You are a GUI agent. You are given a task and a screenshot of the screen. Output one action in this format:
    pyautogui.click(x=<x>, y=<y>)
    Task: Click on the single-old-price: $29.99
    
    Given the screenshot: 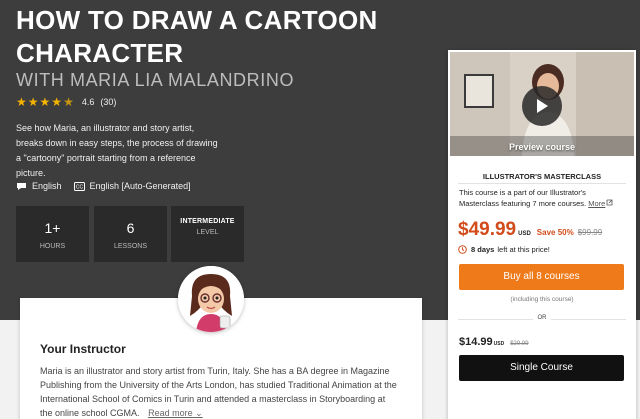 What is the action you would take?
    pyautogui.click(x=519, y=344)
    